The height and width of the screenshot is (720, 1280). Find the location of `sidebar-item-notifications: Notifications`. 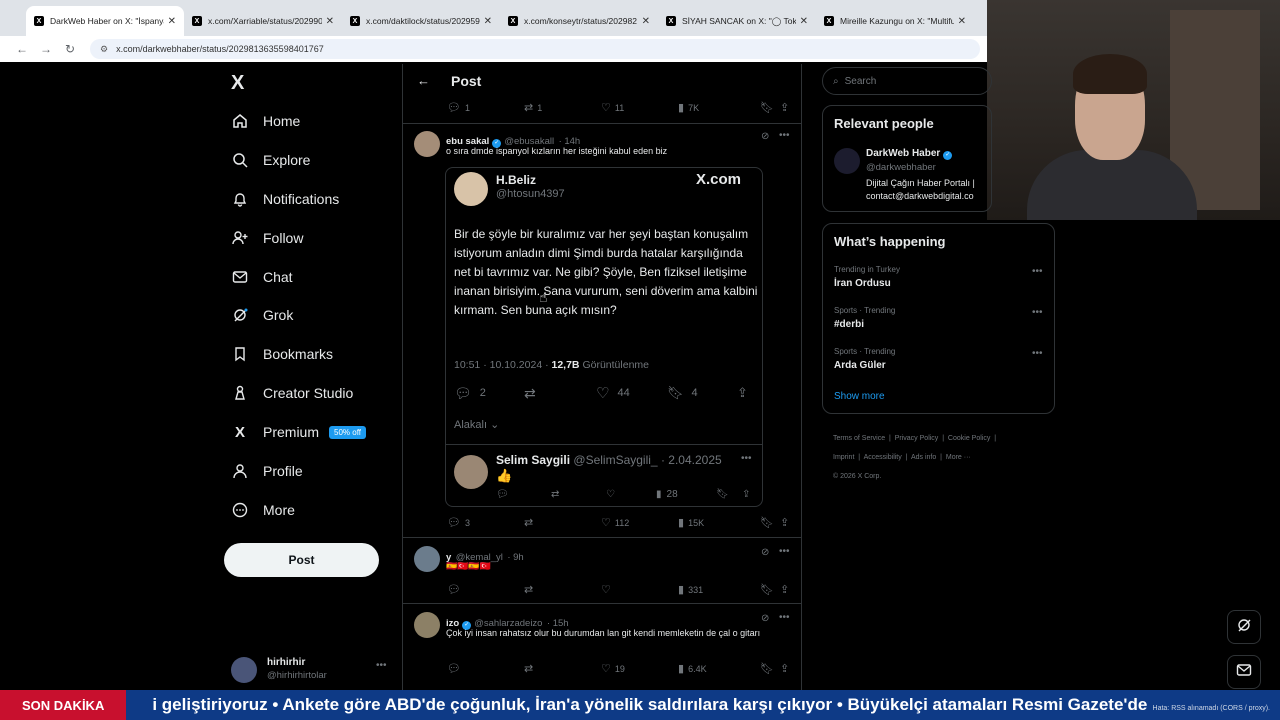

sidebar-item-notifications: Notifications is located at coordinates (285, 199).